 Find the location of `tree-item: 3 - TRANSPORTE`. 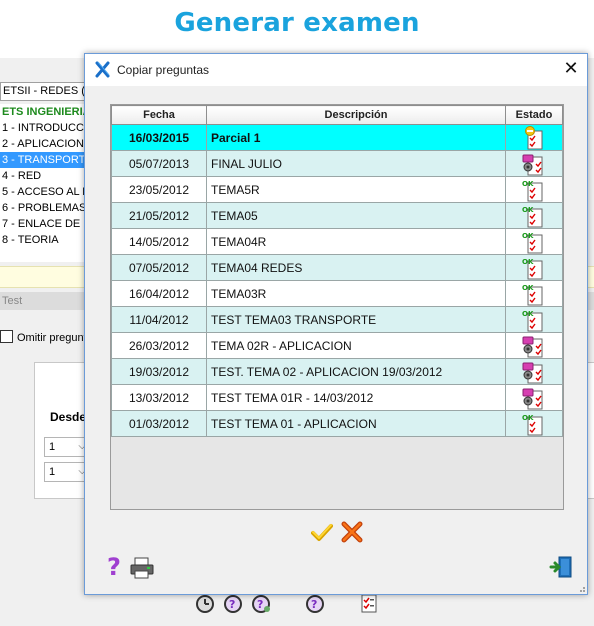

tree-item: 3 - TRANSPORTE is located at coordinates (44, 160).